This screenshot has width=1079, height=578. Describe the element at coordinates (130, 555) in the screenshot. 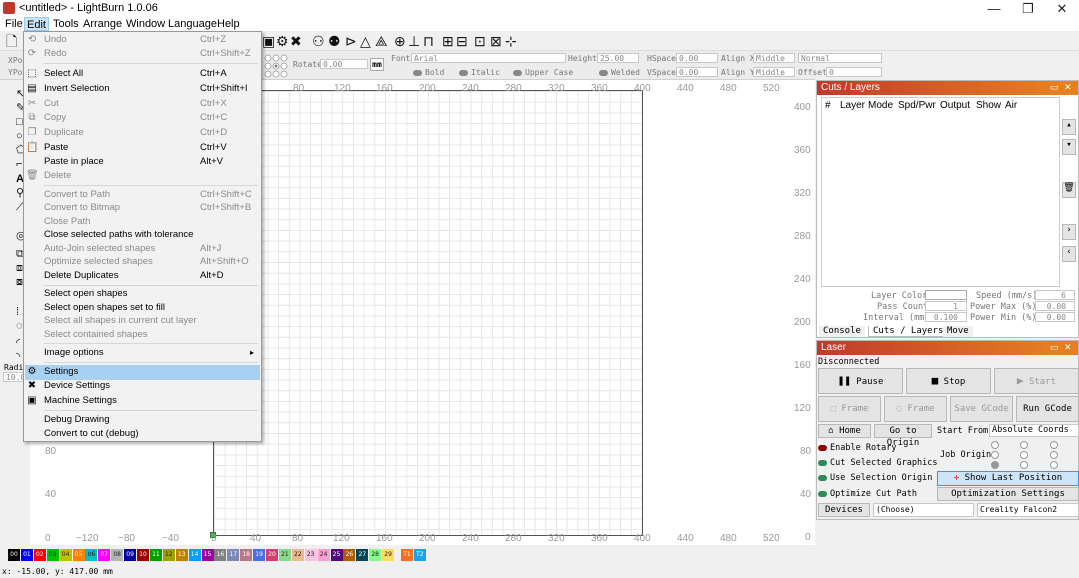

I see `palette-swatch-09: 09` at that location.